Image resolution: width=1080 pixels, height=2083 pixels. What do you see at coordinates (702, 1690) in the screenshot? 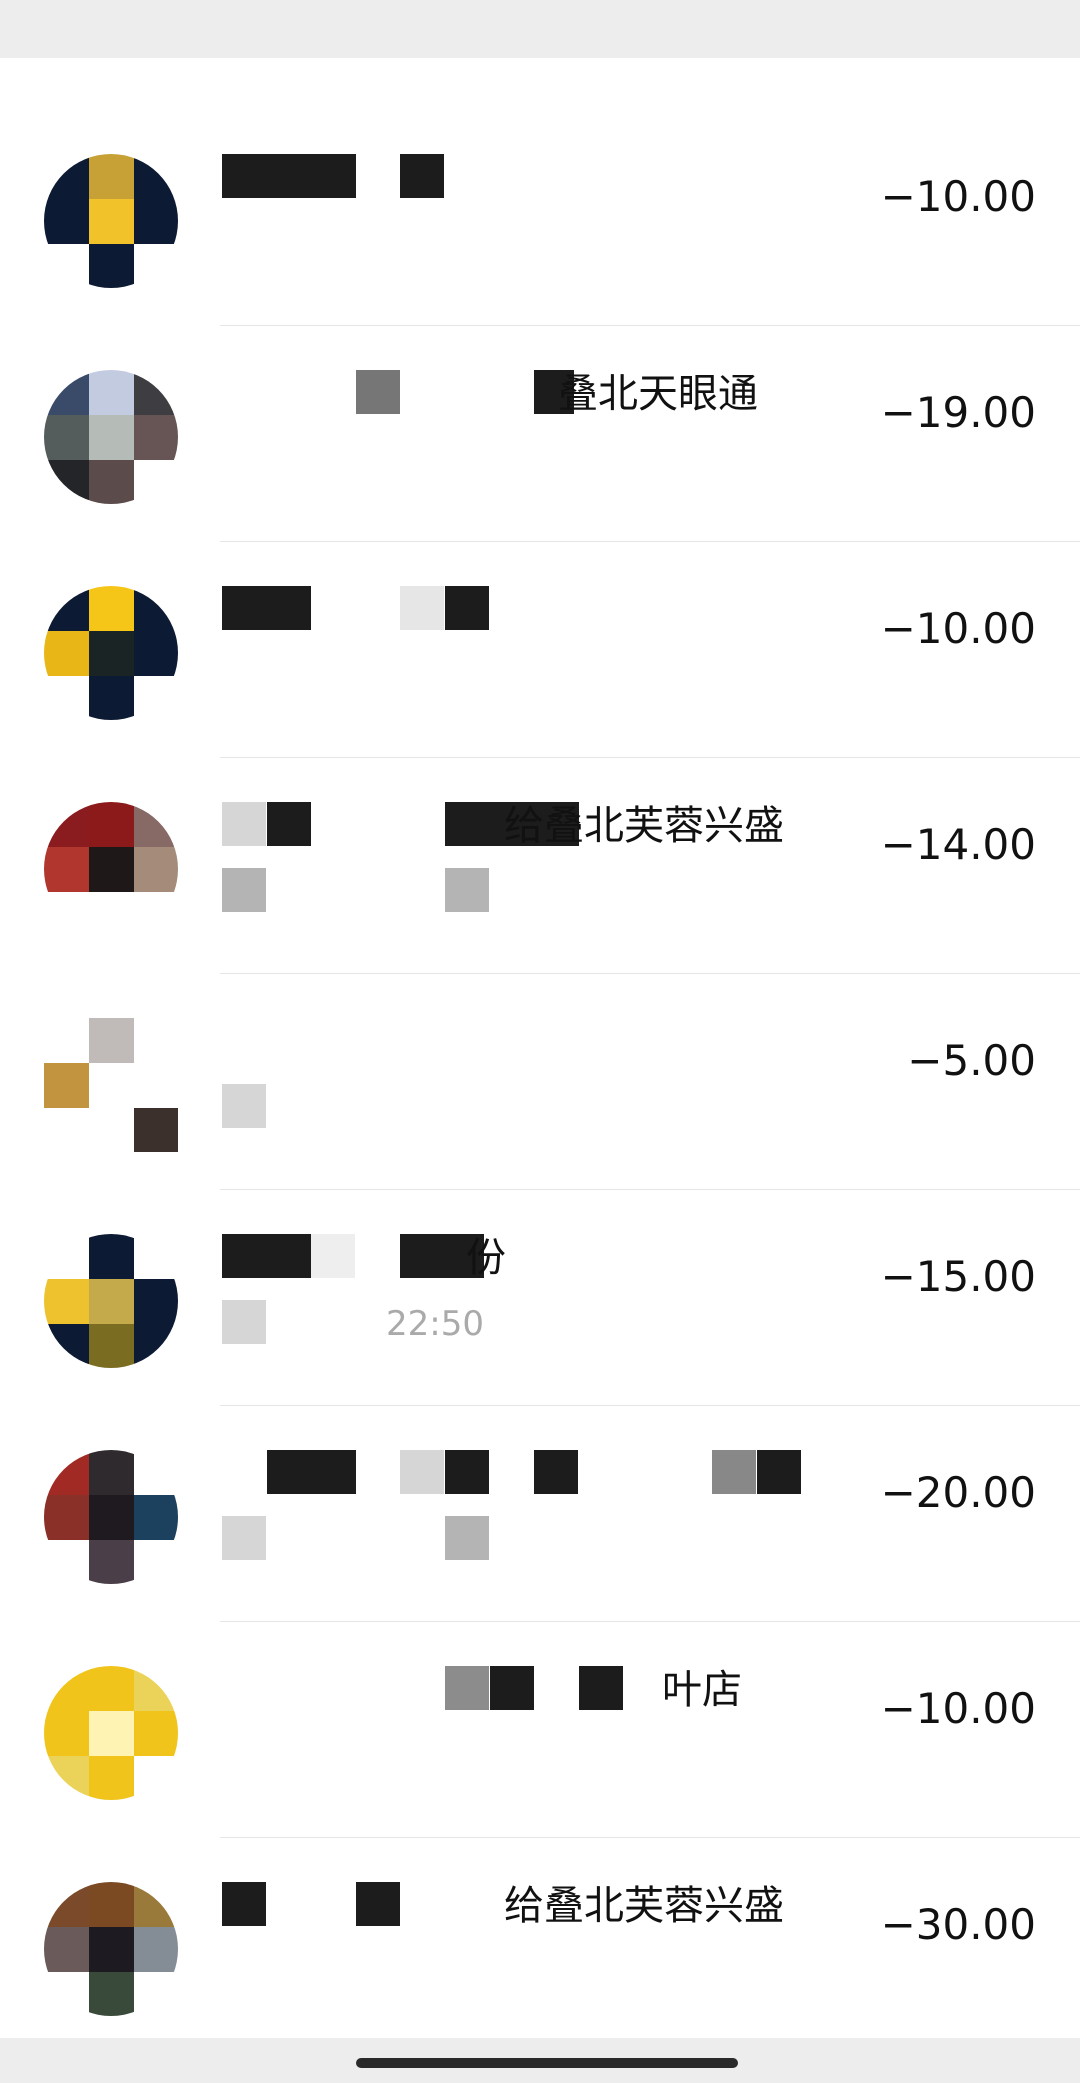
I see `transaction-title-text: 叶店` at bounding box center [702, 1690].